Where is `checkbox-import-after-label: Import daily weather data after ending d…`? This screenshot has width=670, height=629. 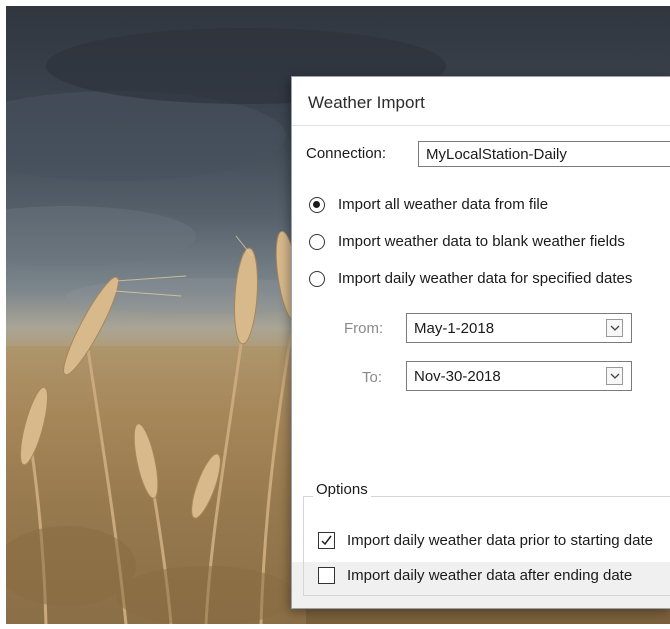
checkbox-import-after-label: Import daily weather data after ending d… is located at coordinates (489, 575).